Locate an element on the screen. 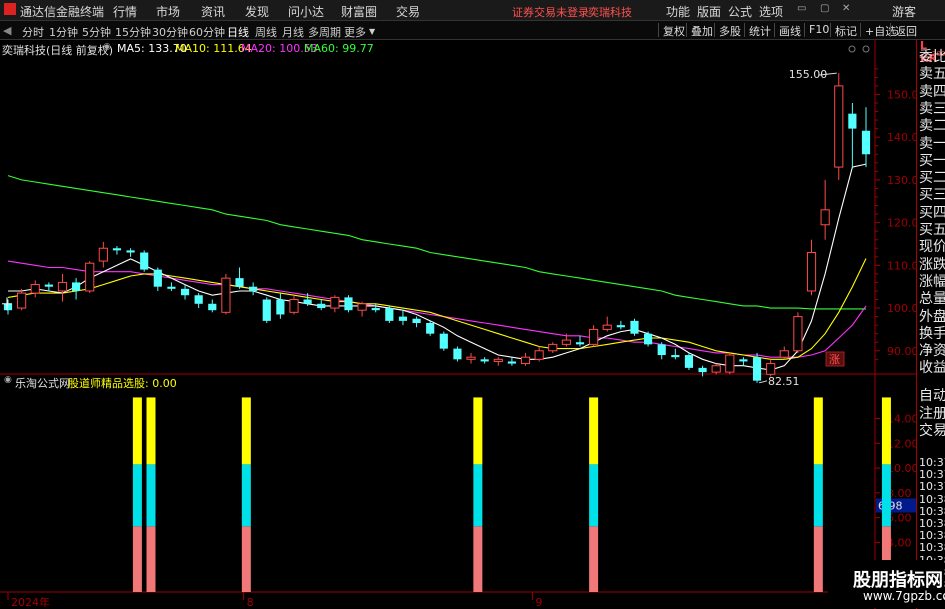  guest-user: 游客 is located at coordinates (904, 11).